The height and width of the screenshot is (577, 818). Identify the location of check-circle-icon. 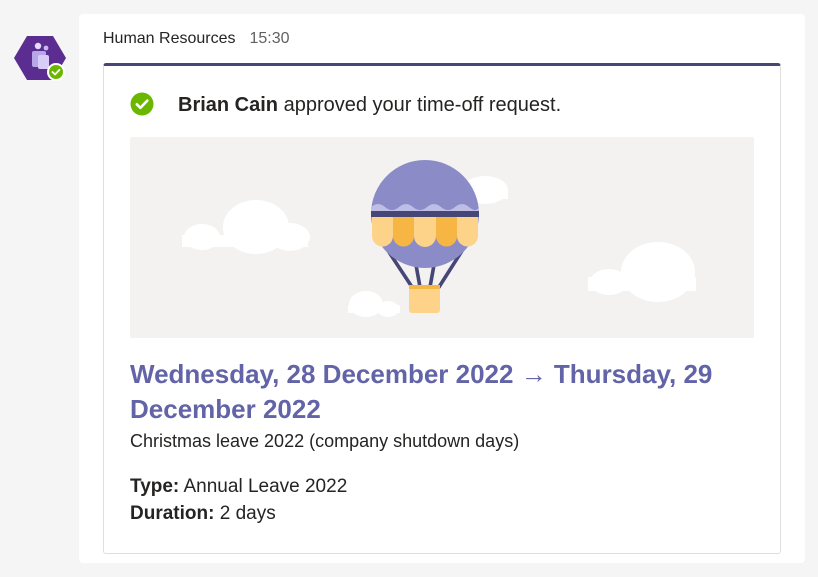
(142, 104).